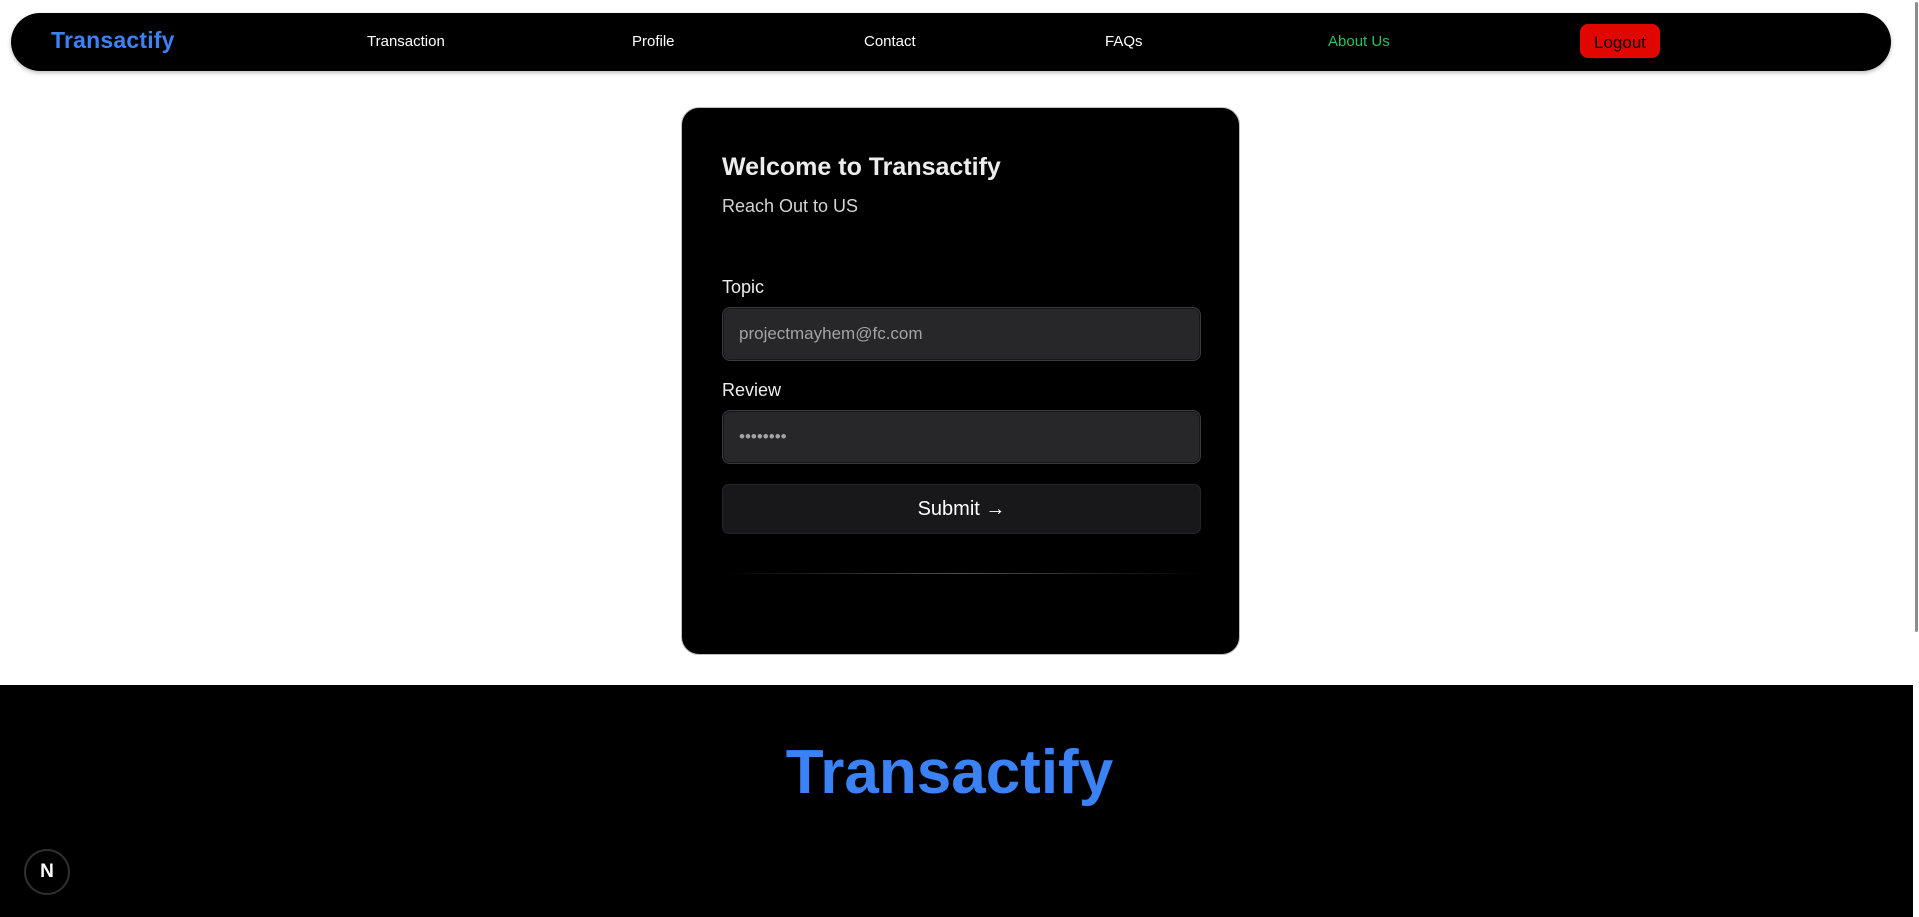 The image size is (1919, 917). I want to click on scrollbar-thumb, so click(1916, 317).